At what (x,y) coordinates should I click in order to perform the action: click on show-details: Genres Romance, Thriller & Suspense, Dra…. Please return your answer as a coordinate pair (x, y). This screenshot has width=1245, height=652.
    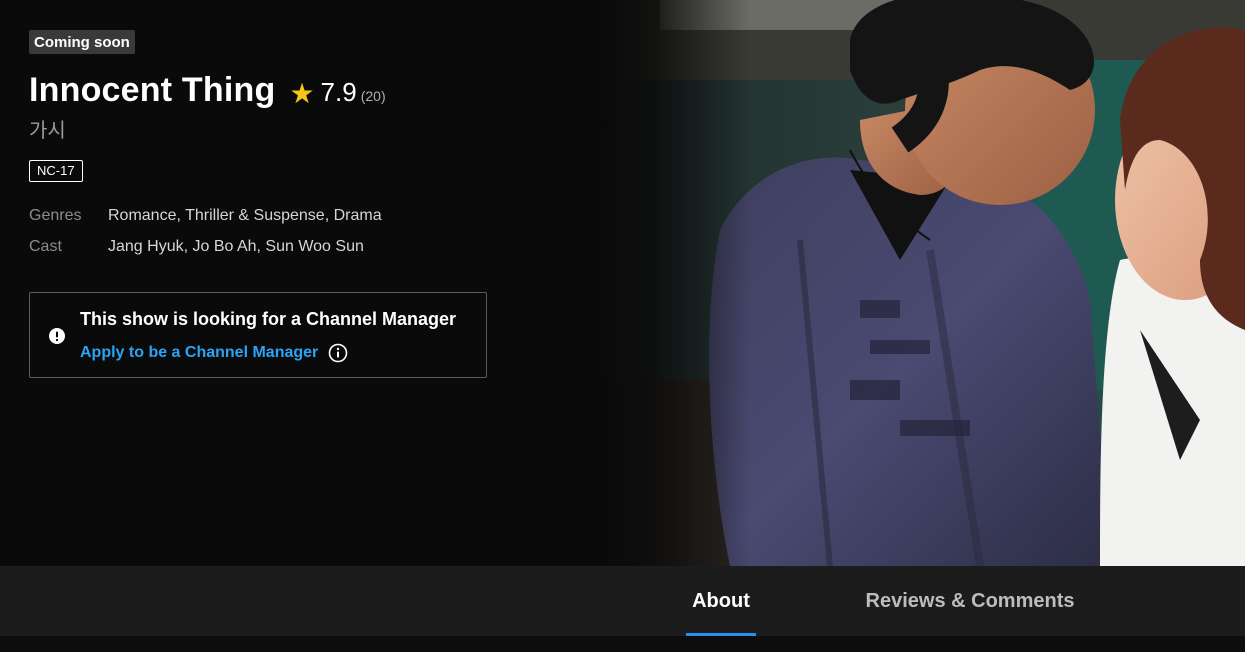
    Looking at the image, I should click on (309, 231).